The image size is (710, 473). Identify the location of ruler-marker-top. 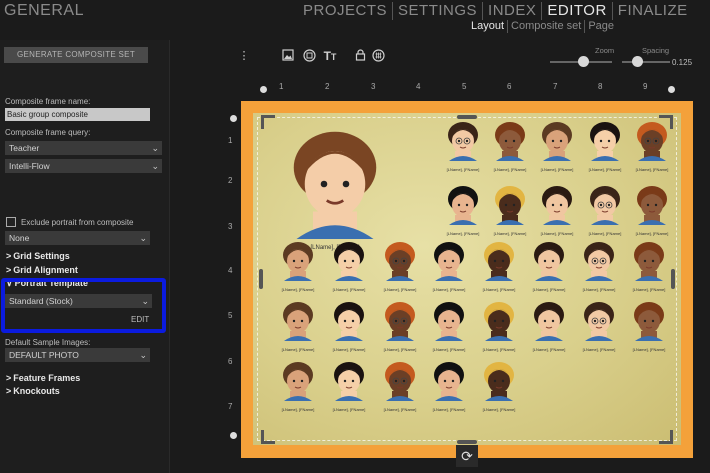
(233, 118).